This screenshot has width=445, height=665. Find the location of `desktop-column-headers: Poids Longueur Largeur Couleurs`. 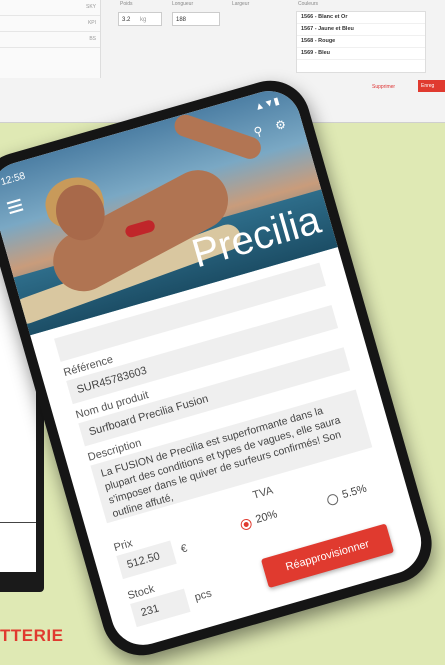

desktop-column-headers: Poids Longueur Largeur Couleurs is located at coordinates (277, 5).